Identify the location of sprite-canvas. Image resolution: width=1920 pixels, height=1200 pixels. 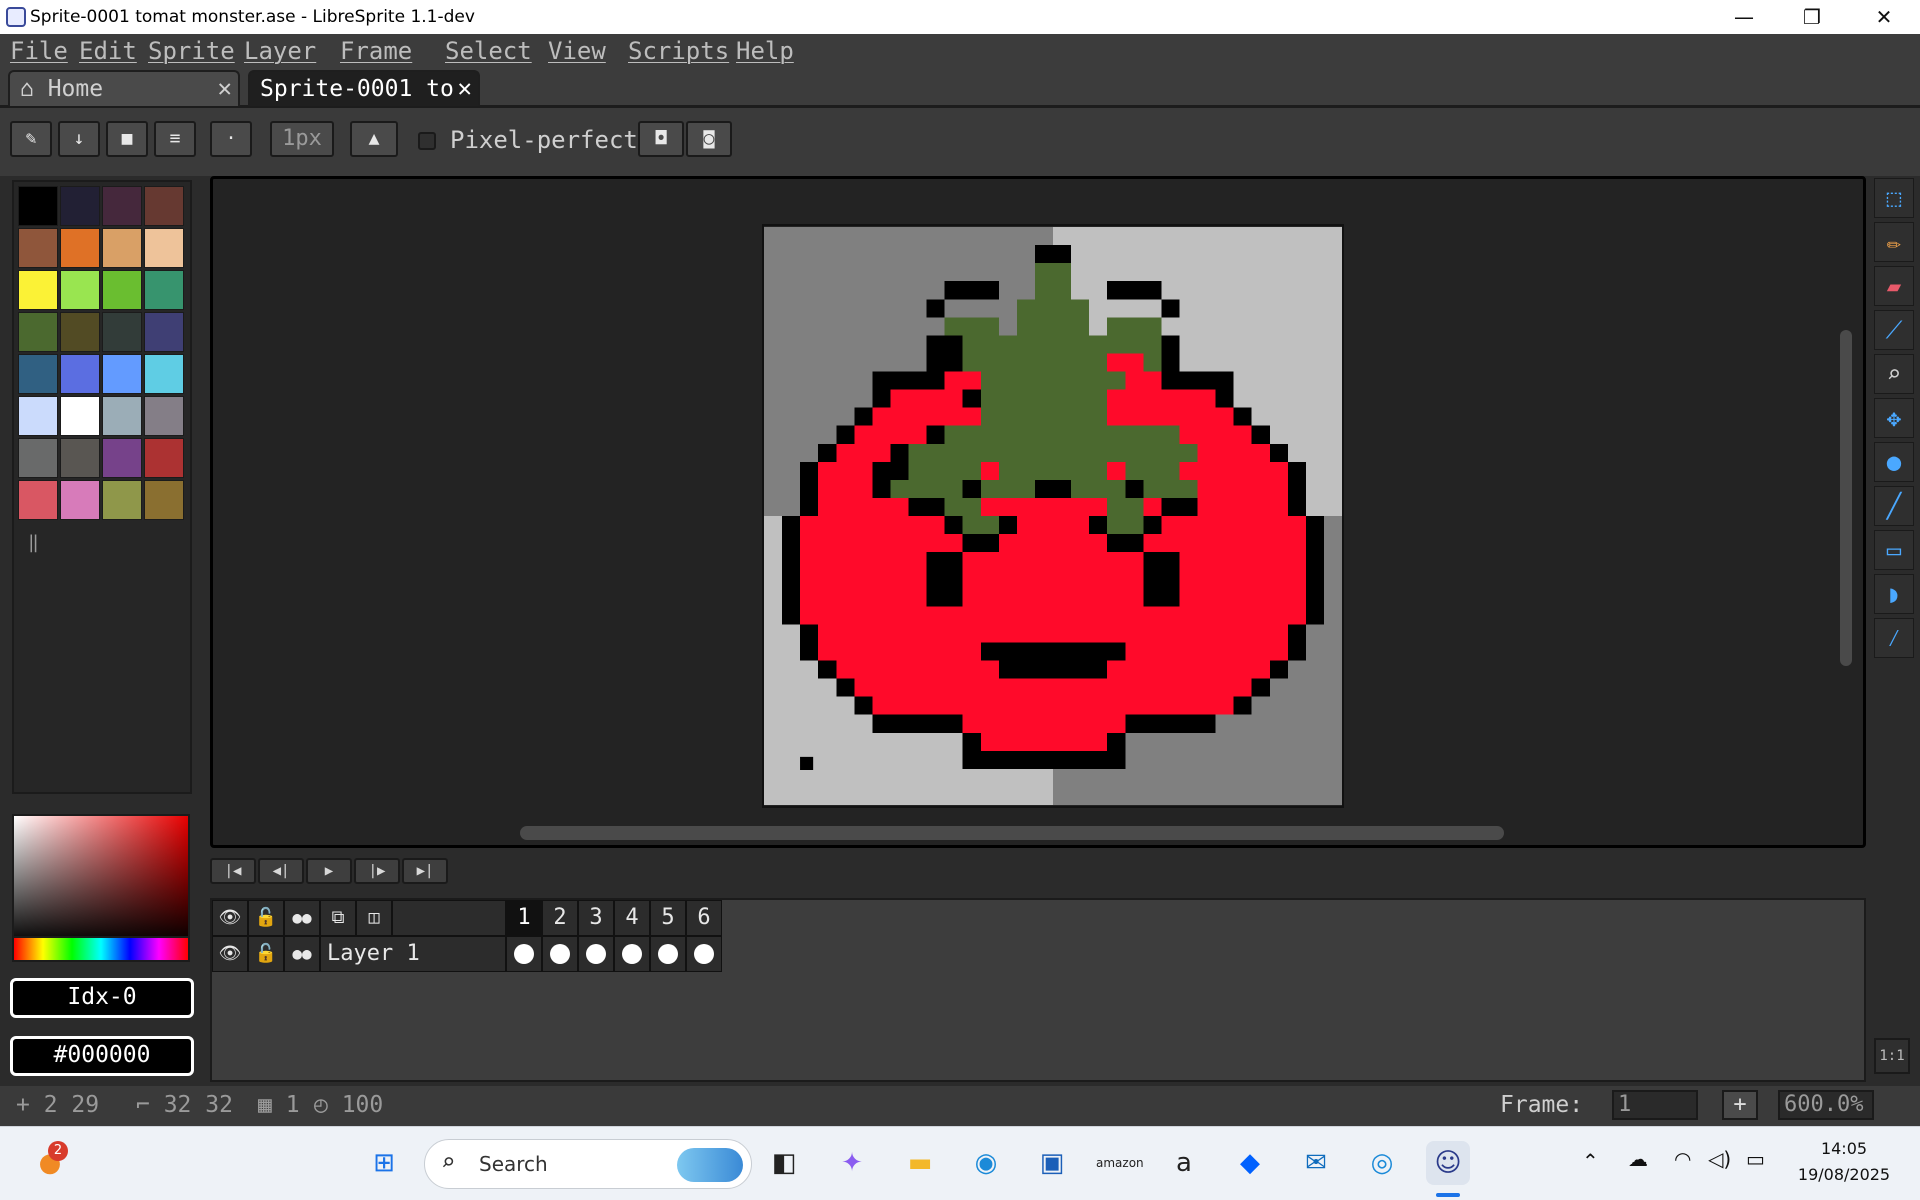
(1053, 516).